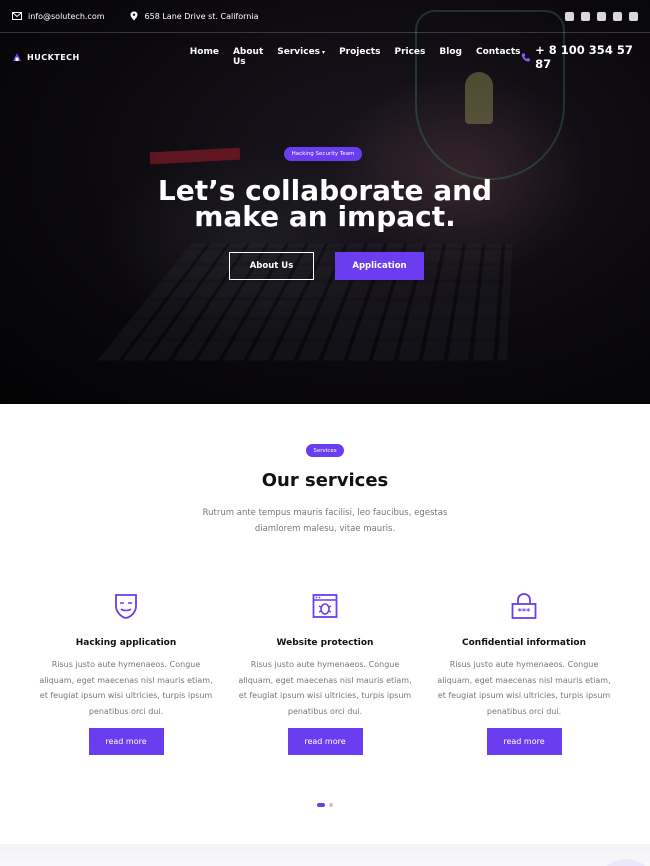  Describe the element at coordinates (201, 16) in the screenshot. I see `address-text: 658 Lane Drive st. California` at that location.